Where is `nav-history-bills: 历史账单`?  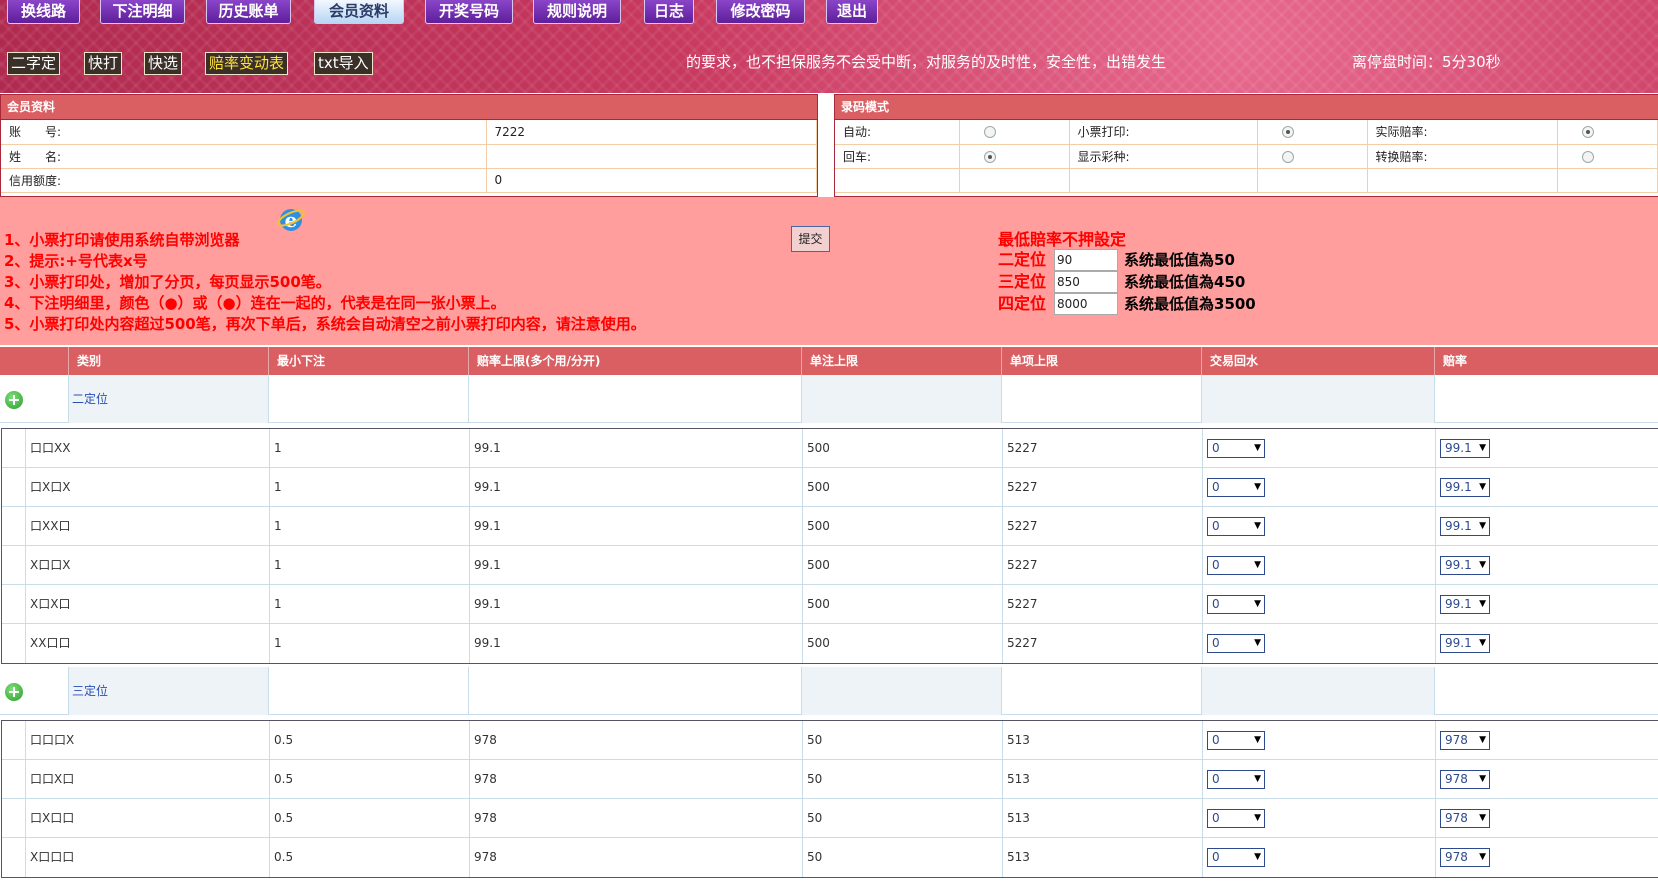
nav-history-bills: 历史账单 is located at coordinates (248, 12).